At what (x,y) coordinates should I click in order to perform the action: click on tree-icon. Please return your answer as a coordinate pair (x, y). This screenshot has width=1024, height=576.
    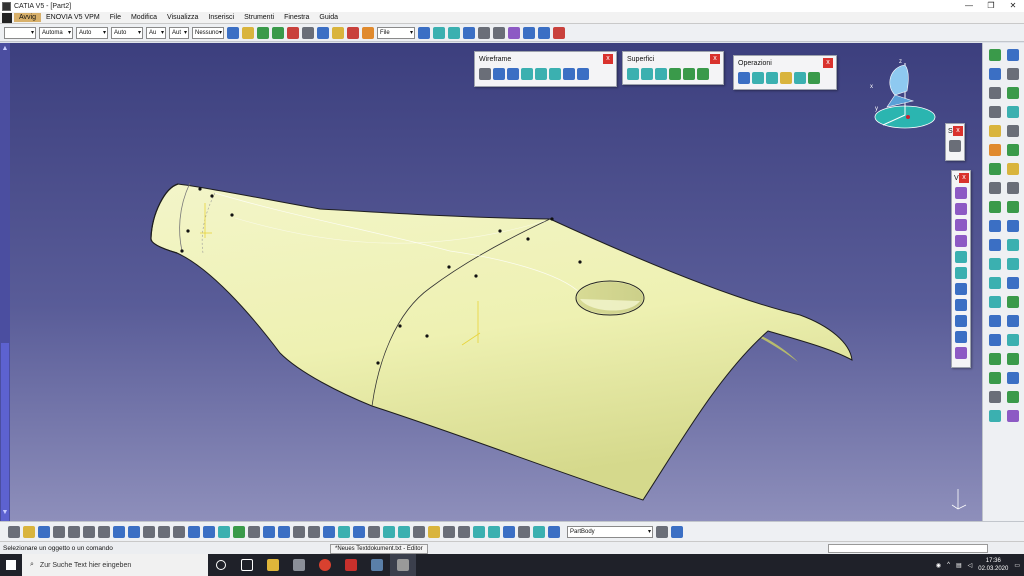
    Looking at the image, I should click on (209, 531).